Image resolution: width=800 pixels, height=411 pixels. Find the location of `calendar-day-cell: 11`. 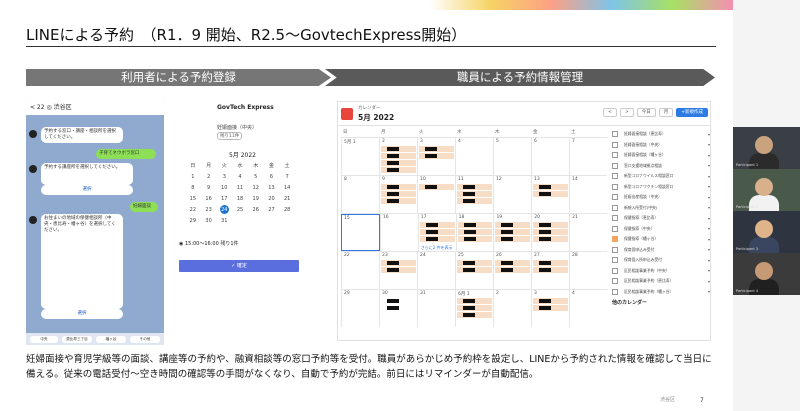

calendar-day-cell: 11 is located at coordinates (474, 194).